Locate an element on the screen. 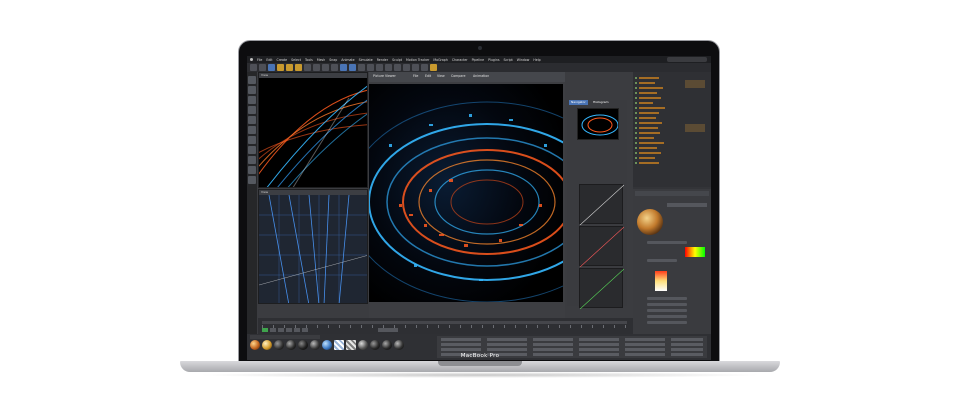 This screenshot has width=960, height=420. menu-item: Window is located at coordinates (523, 60).